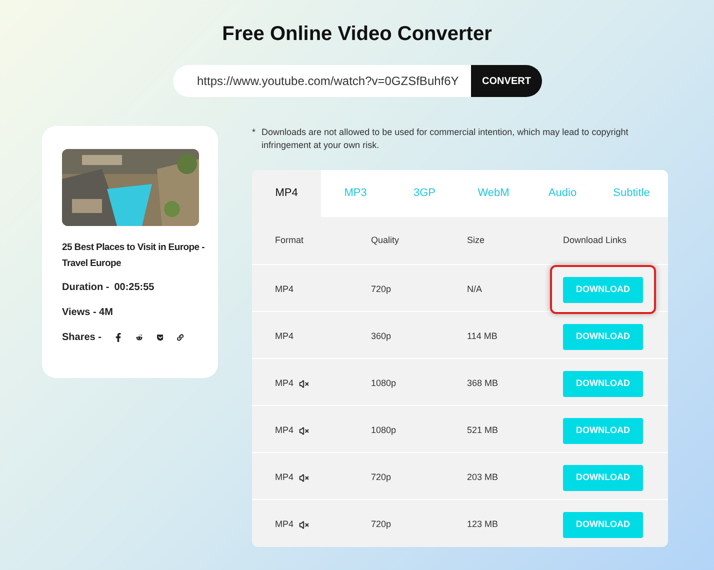  Describe the element at coordinates (88, 313) in the screenshot. I see `views-count: Views - 4M` at that location.